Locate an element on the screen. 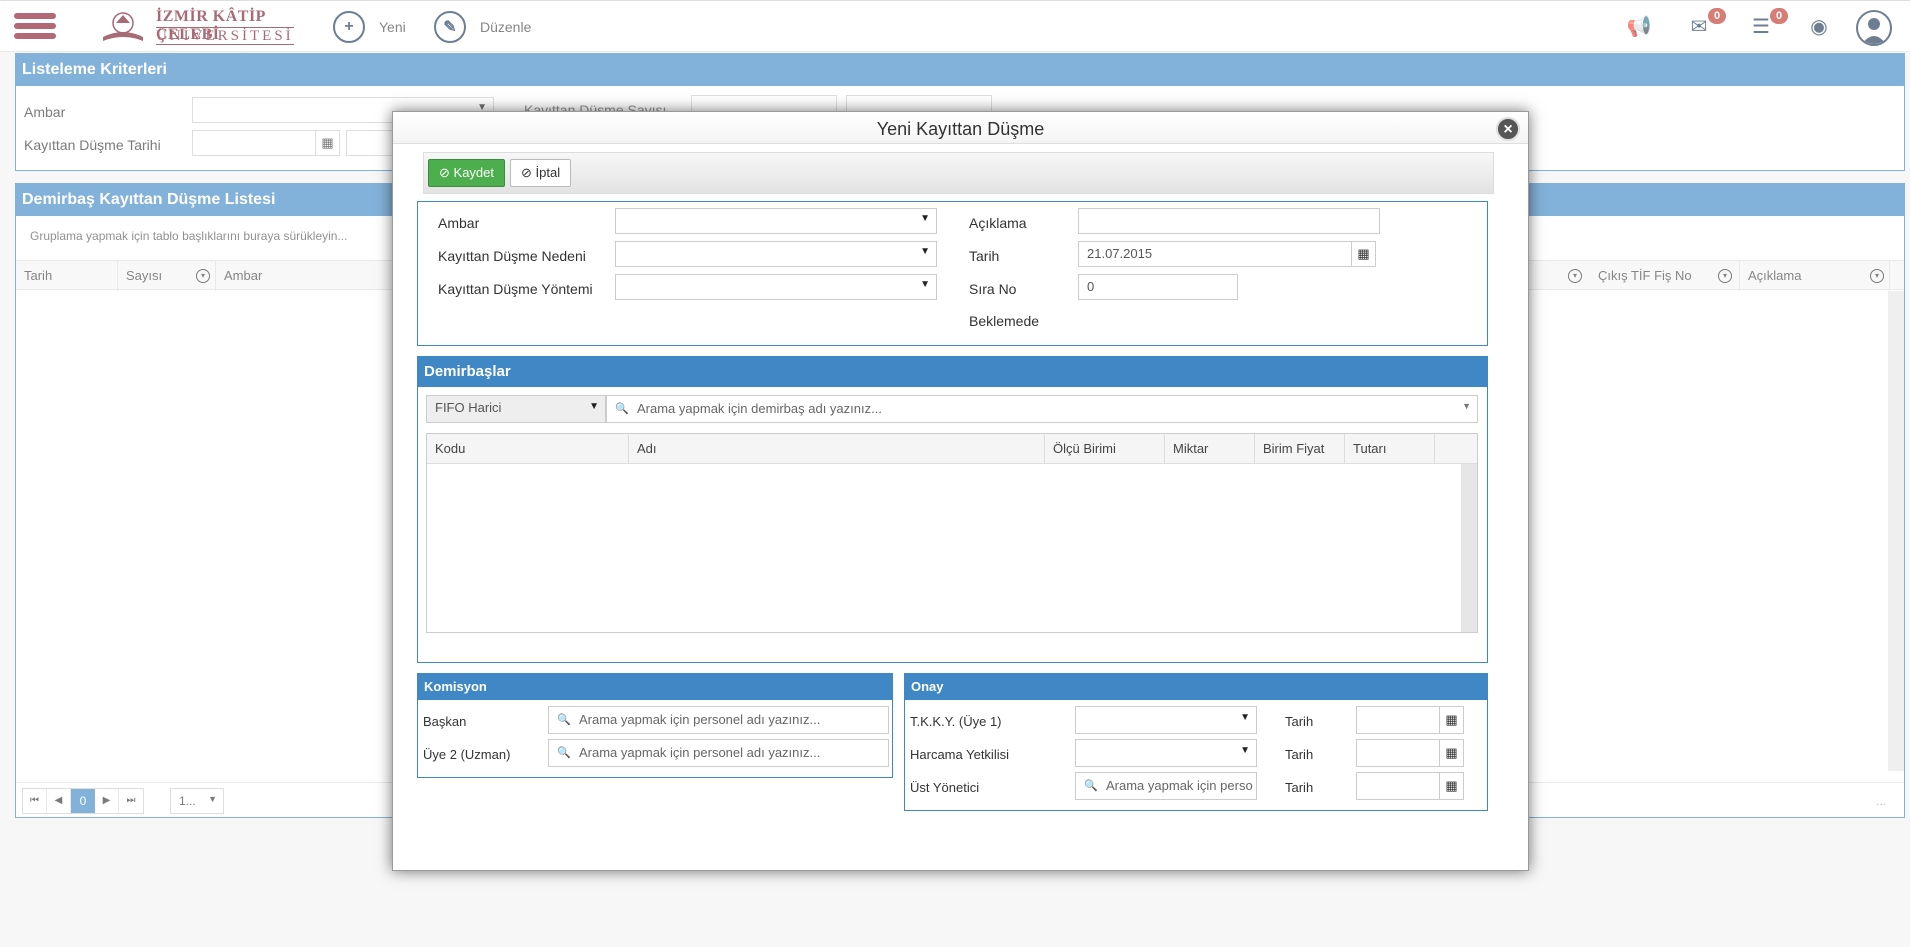 This screenshot has width=1910, height=947. col-miktar: Miktar is located at coordinates (1210, 449).